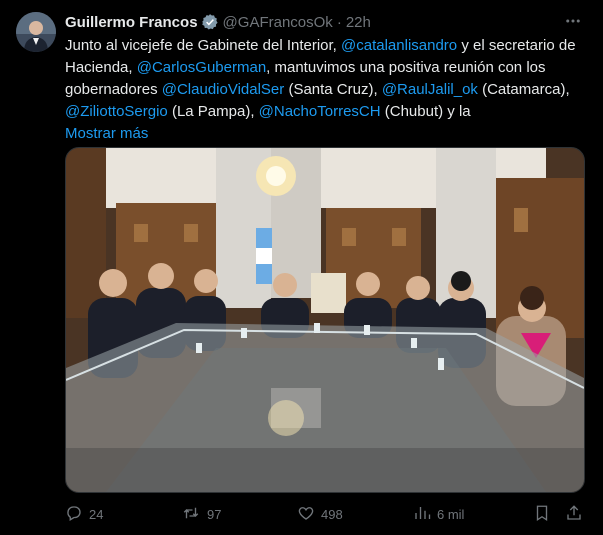  What do you see at coordinates (201, 67) in the screenshot?
I see `mention-link: @CarlosGuberman` at bounding box center [201, 67].